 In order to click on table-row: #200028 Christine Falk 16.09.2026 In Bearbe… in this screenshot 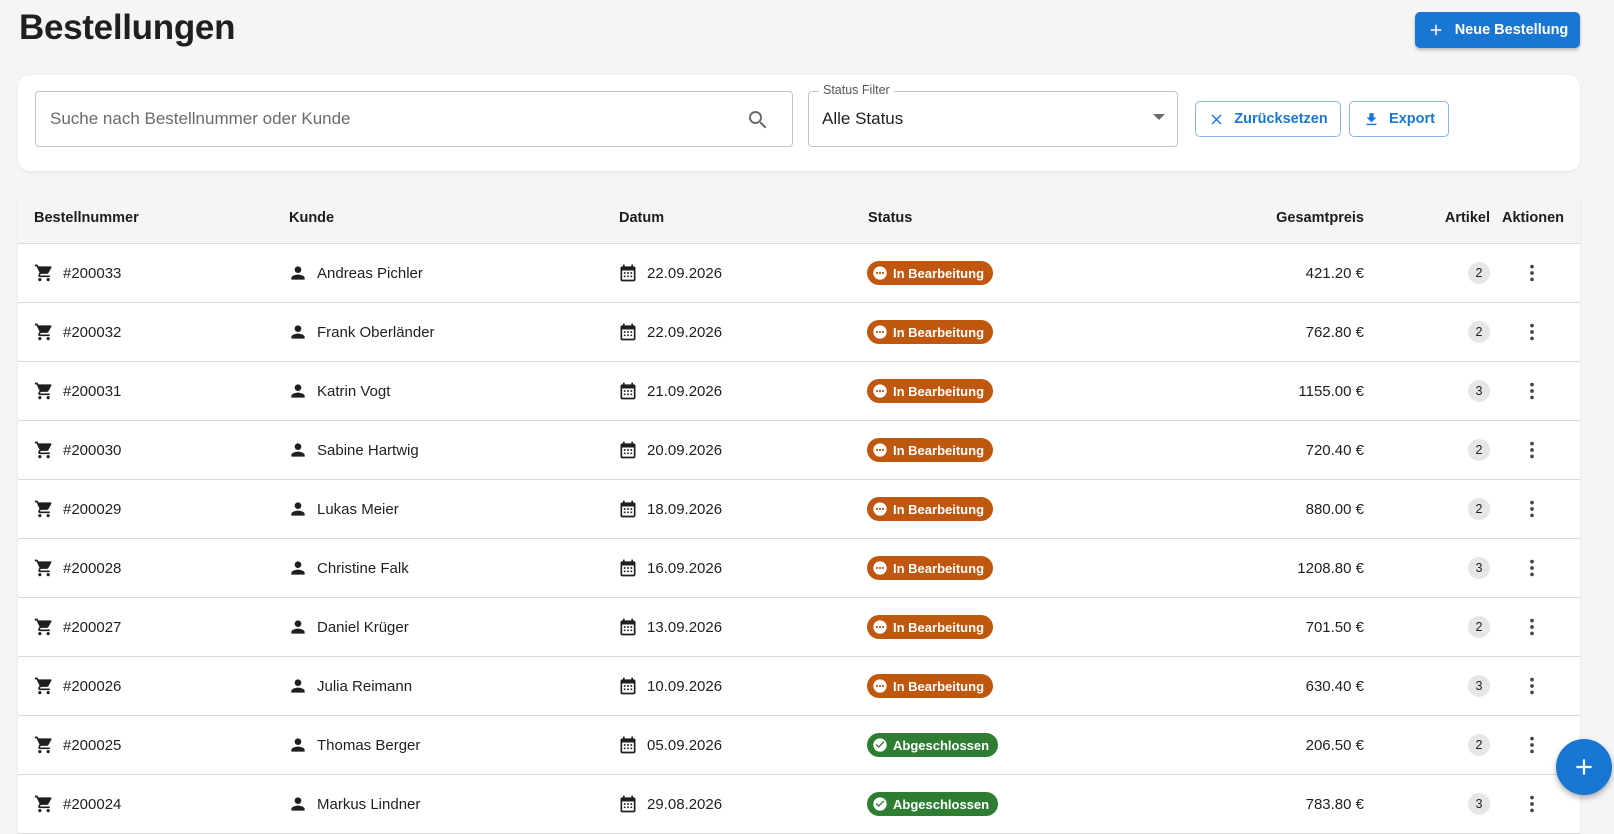, I will do `click(799, 568)`.